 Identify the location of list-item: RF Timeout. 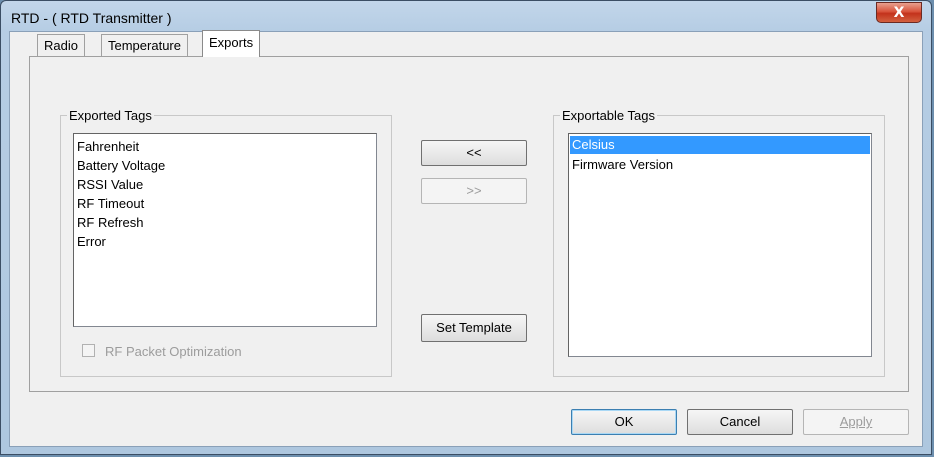
(225, 203).